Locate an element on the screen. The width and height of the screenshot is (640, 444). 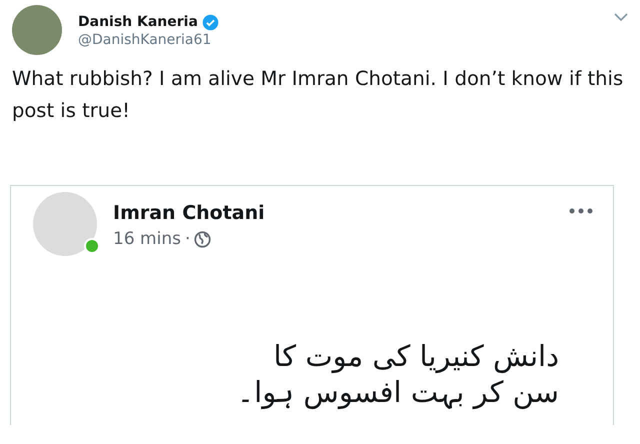
author-name: Danish Kaneria is located at coordinates (138, 22).